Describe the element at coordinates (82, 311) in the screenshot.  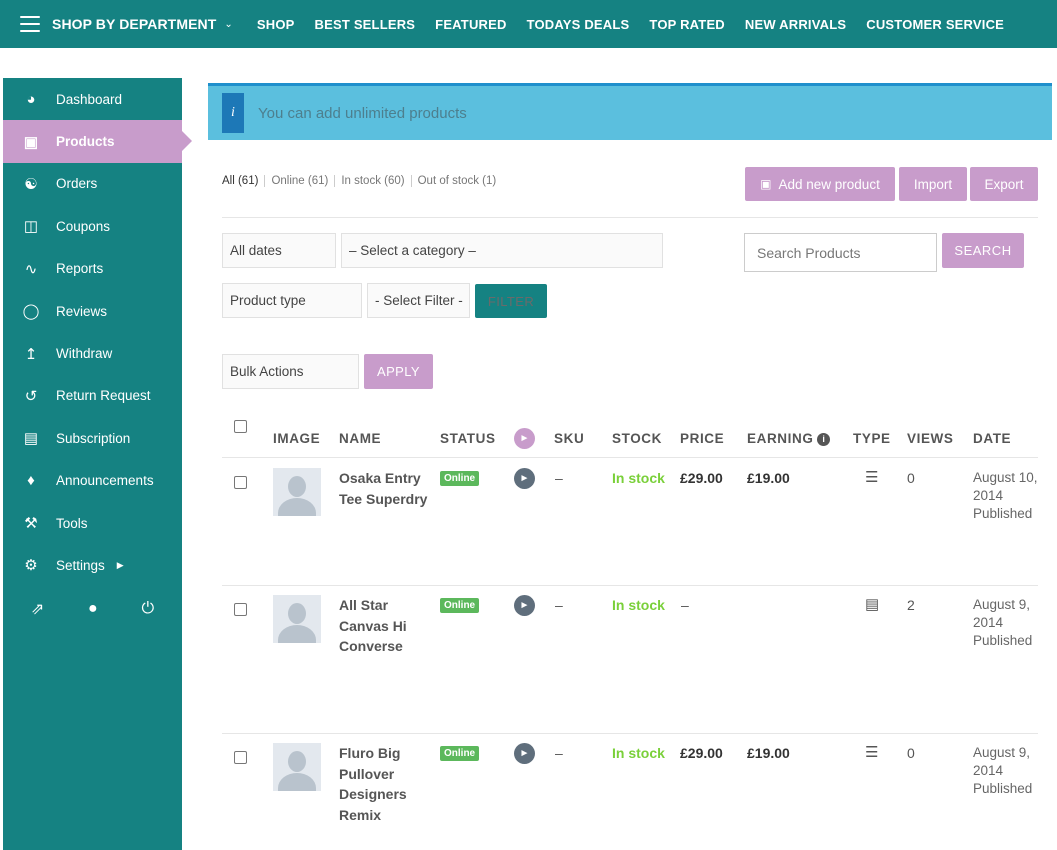
I see `sidebar-item-label: Reviews` at that location.